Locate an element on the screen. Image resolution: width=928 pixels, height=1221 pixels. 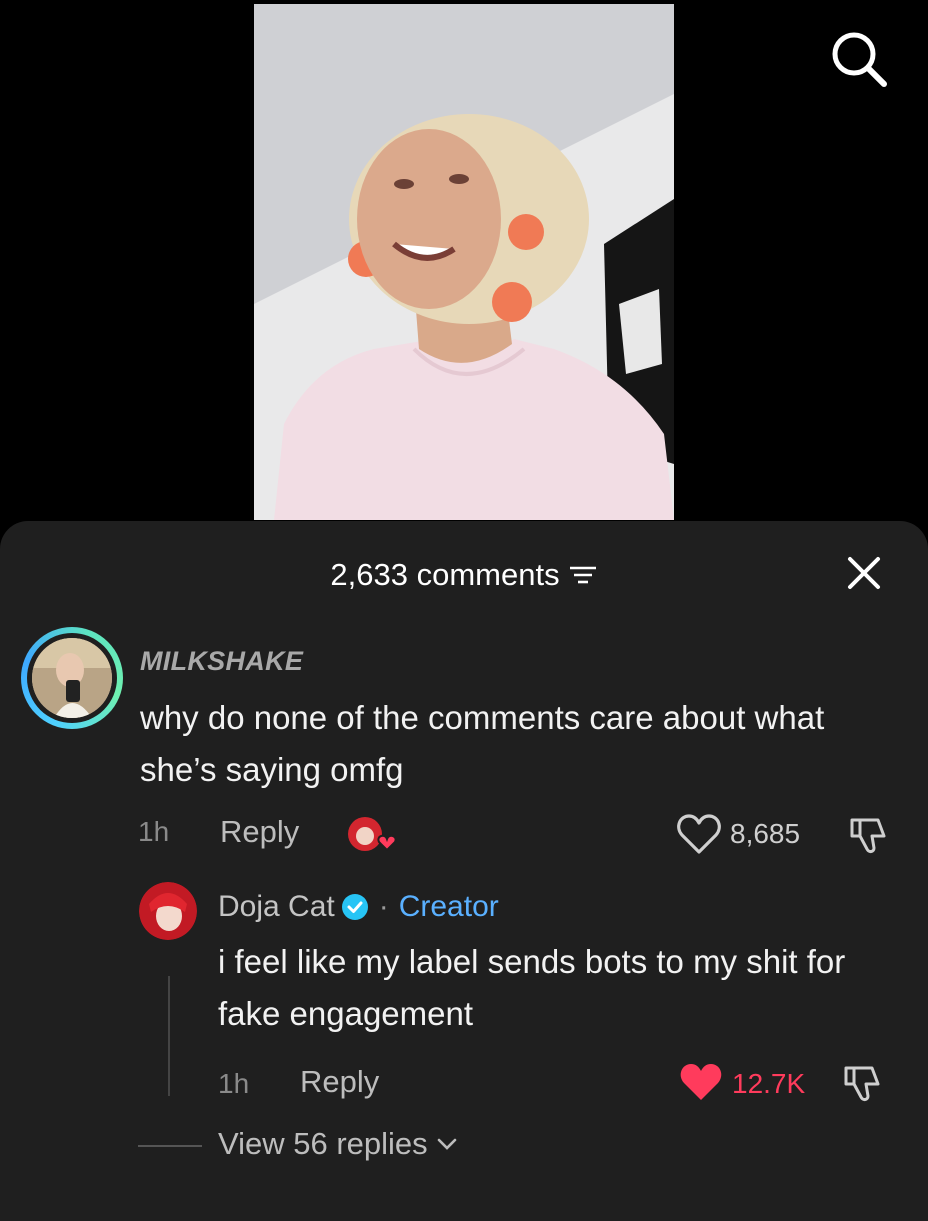
reply-author-name: Doja Cat is located at coordinates (276, 907).